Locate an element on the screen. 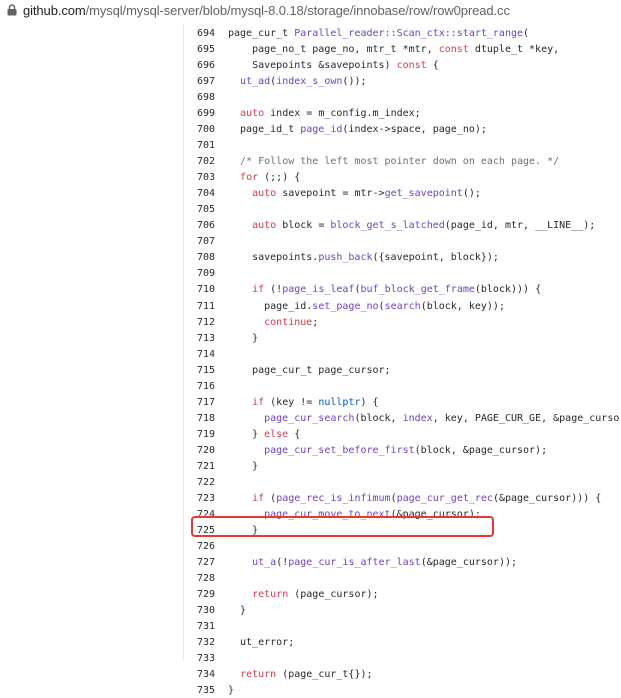  line-number: 723 is located at coordinates (200, 498).